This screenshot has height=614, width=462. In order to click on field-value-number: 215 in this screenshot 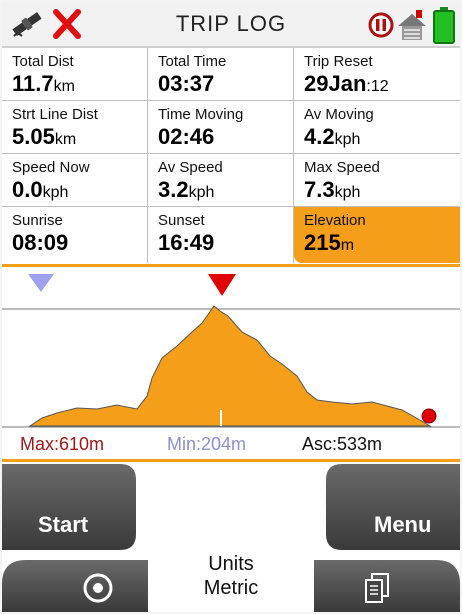, I will do `click(322, 242)`.